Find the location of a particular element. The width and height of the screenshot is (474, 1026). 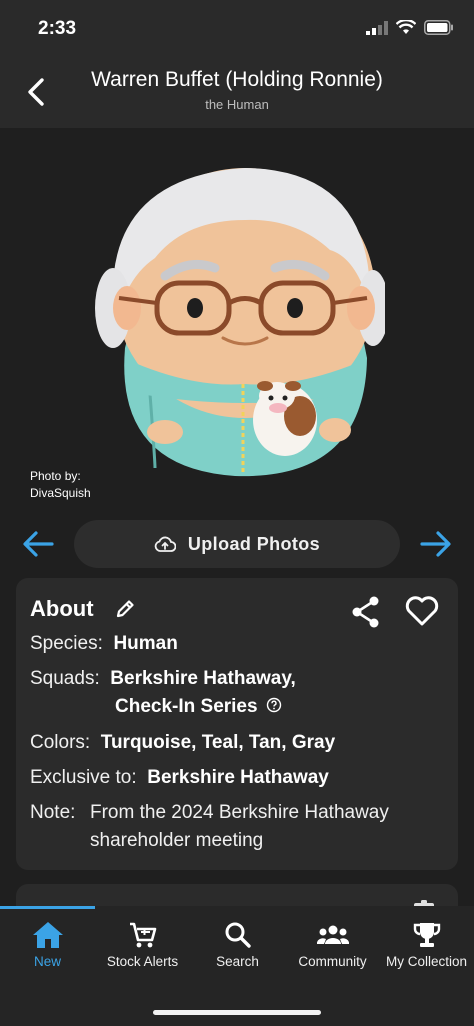

tab-search: Search is located at coordinates (237, 947).